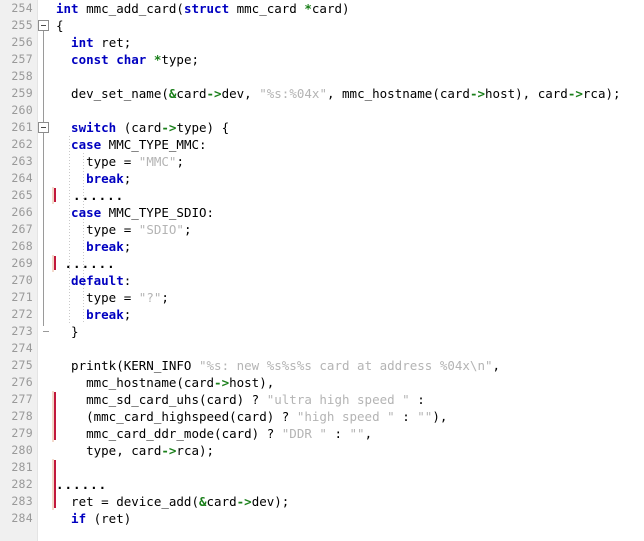 The height and width of the screenshot is (541, 644). I want to click on line-number: 281, so click(22, 467).